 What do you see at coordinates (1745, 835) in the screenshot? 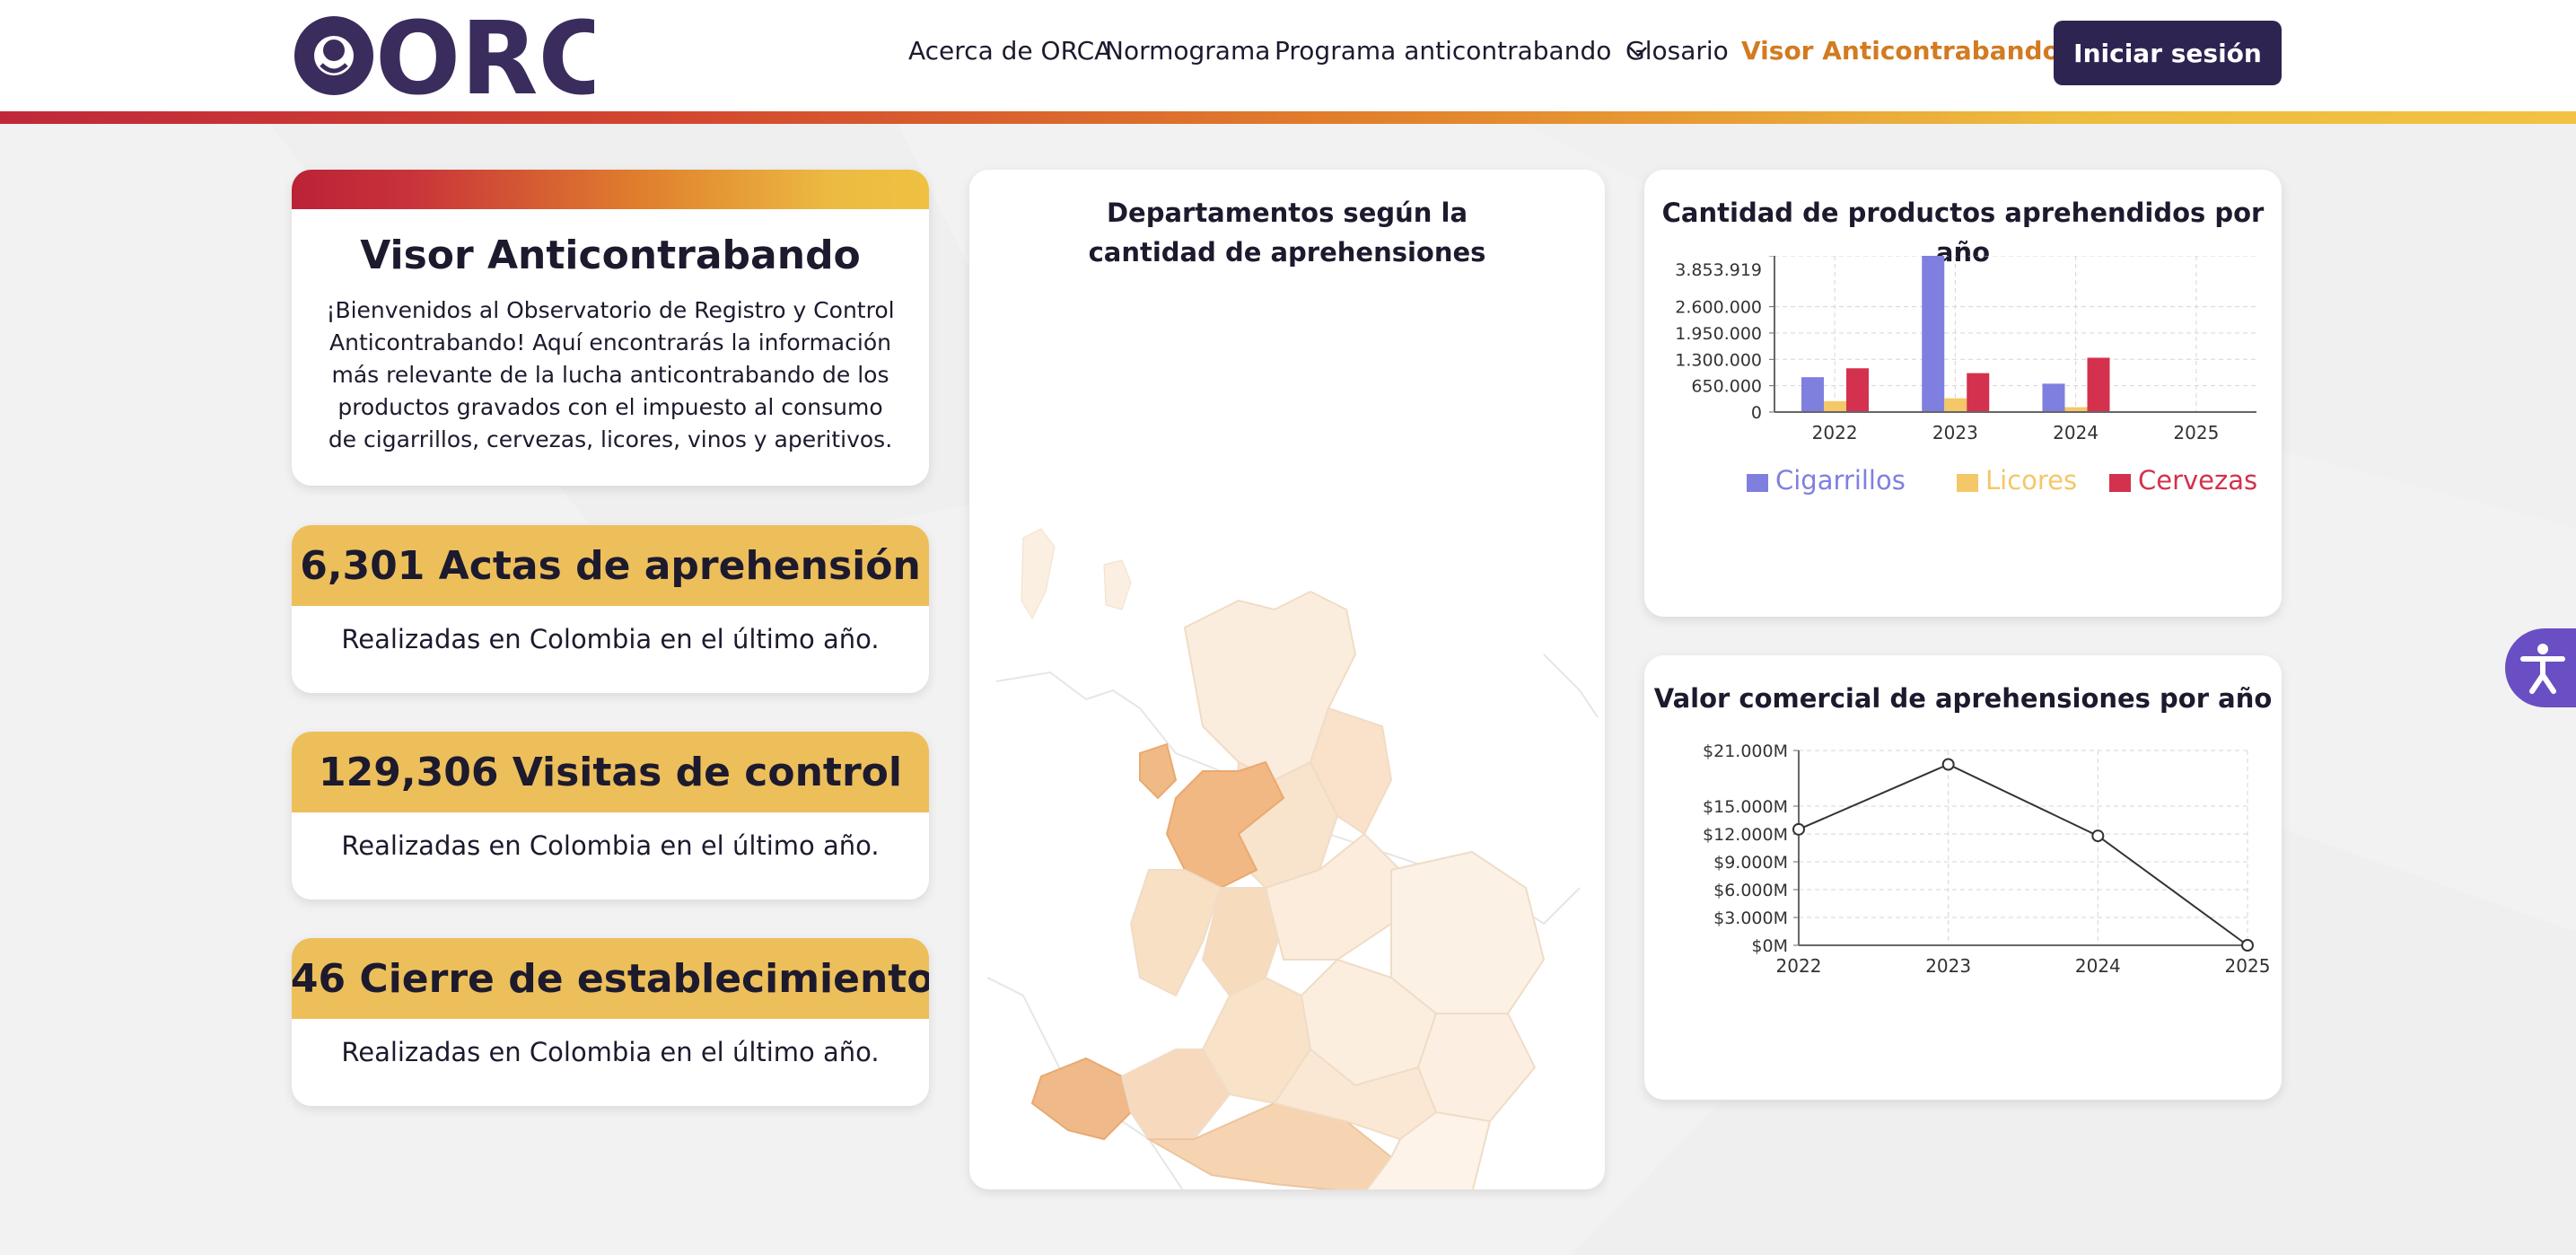
I see `y-tick-label: $12.000M` at bounding box center [1745, 835].